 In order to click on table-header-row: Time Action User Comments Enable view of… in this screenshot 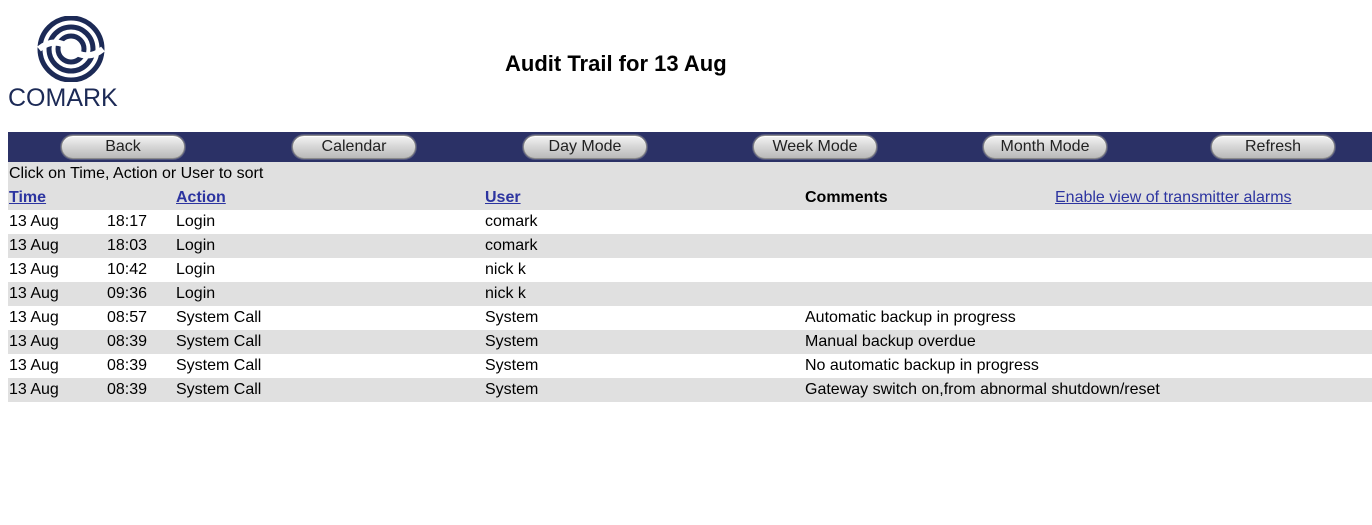, I will do `click(690, 198)`.